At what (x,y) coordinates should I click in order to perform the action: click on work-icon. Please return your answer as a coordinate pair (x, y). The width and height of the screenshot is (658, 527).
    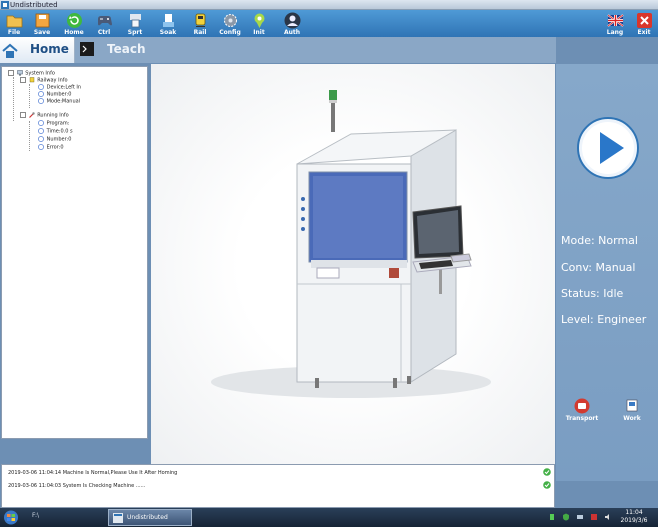
    Looking at the image, I should click on (632, 405).